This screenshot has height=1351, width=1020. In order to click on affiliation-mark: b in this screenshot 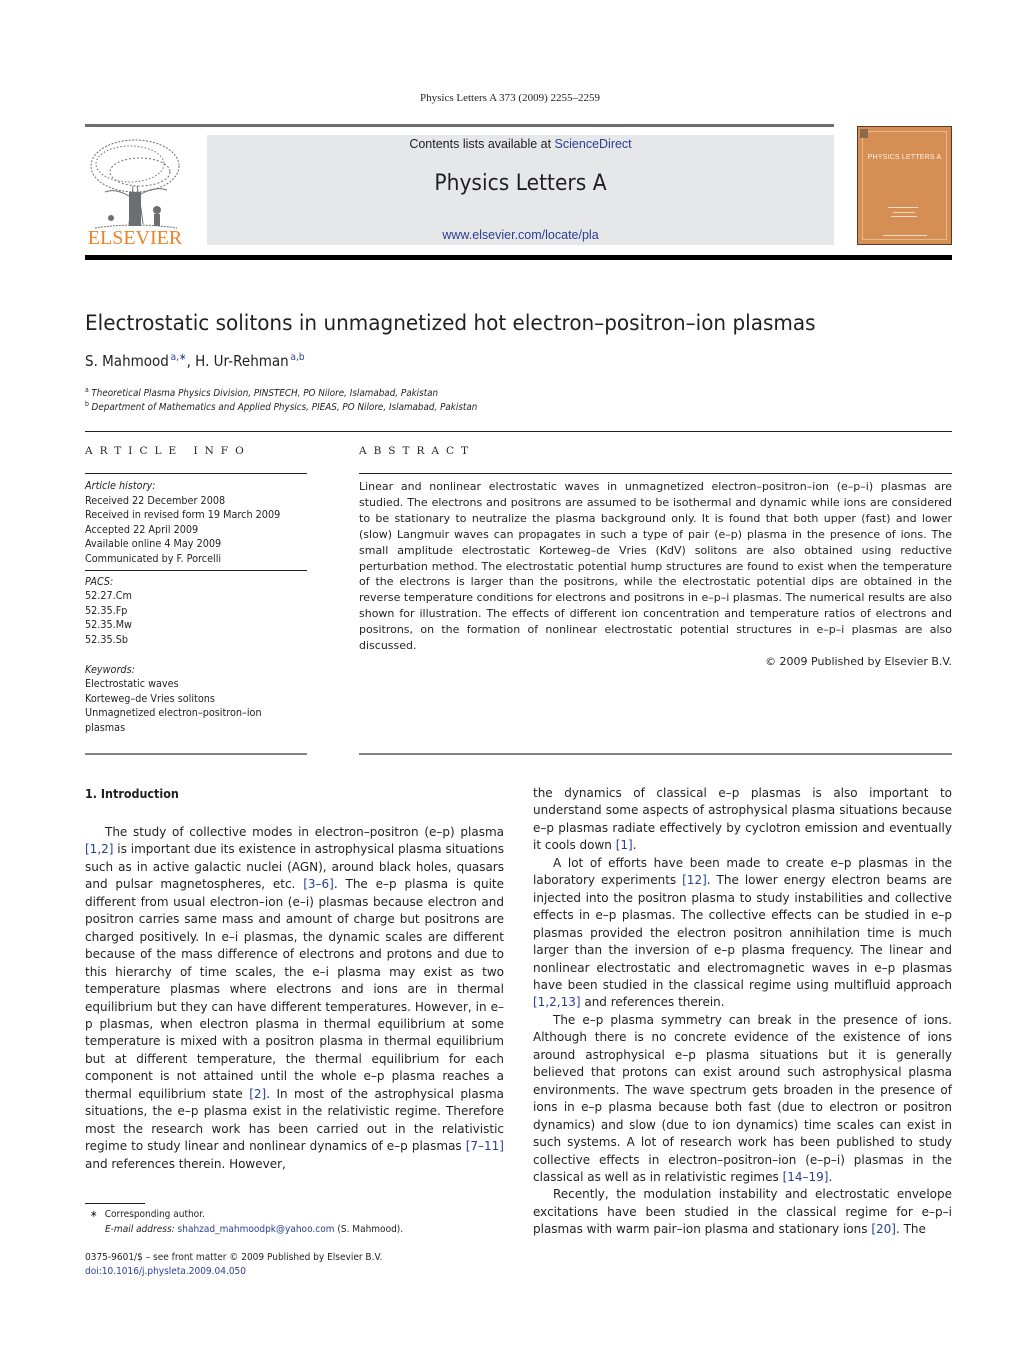, I will do `click(87, 404)`.